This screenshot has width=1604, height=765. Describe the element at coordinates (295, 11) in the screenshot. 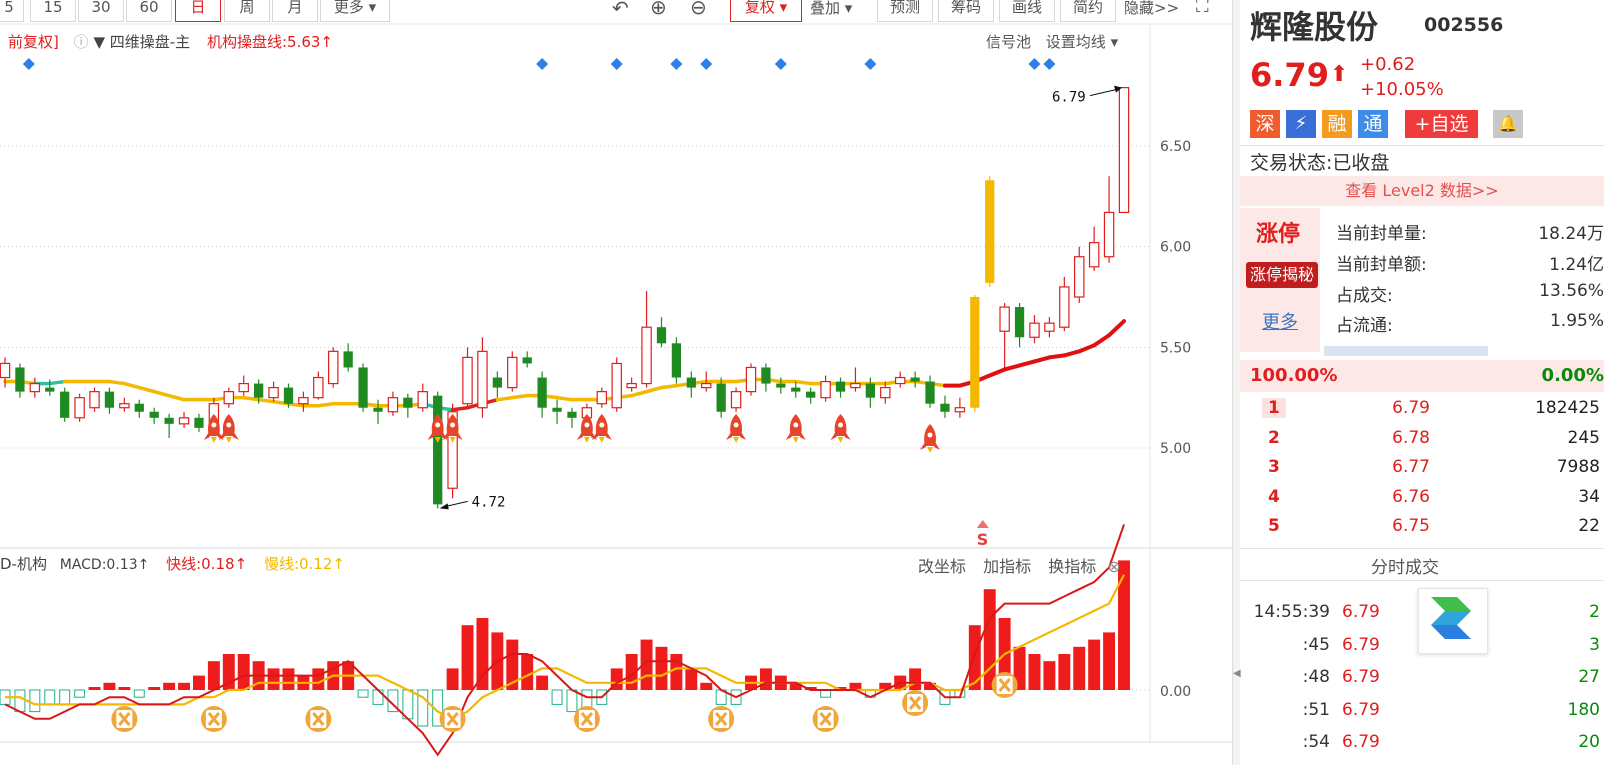

I see `period-month: 月` at that location.